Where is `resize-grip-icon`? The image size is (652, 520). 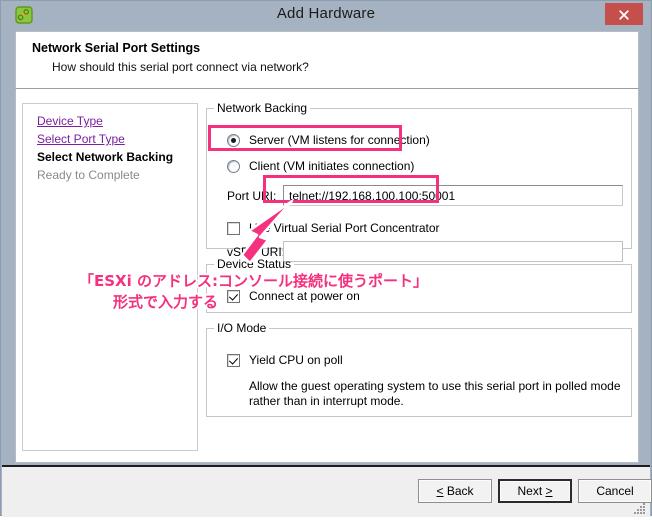 resize-grip-icon is located at coordinates (639, 507).